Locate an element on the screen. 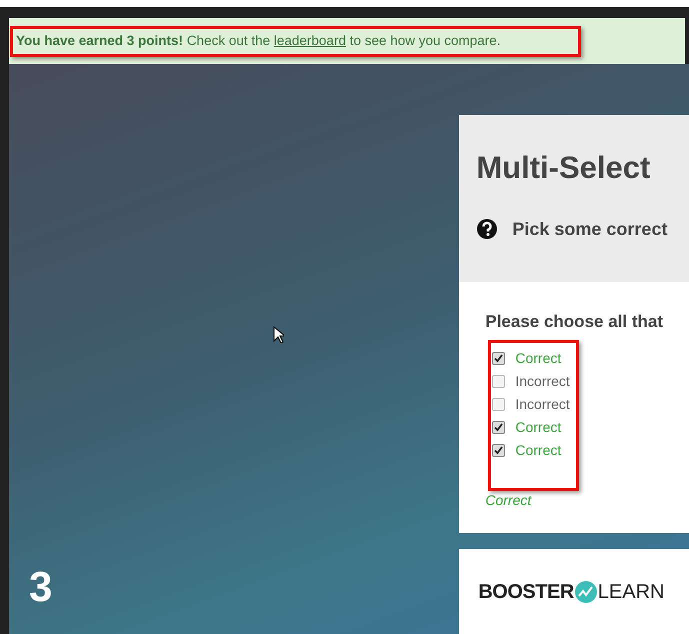 The width and height of the screenshot is (689, 634). quiz-prompt: Pick some correct is located at coordinates (590, 229).